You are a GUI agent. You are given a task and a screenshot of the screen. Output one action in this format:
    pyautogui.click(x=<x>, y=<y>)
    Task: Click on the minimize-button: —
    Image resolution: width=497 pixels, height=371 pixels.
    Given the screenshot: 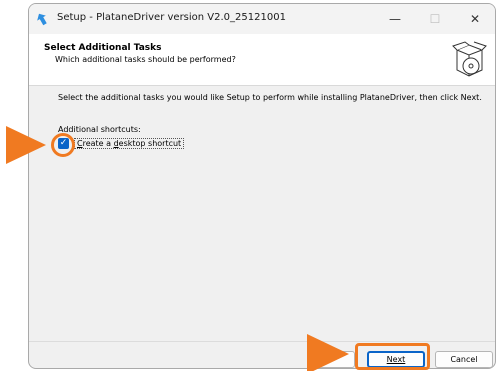 What is the action you would take?
    pyautogui.click(x=395, y=19)
    